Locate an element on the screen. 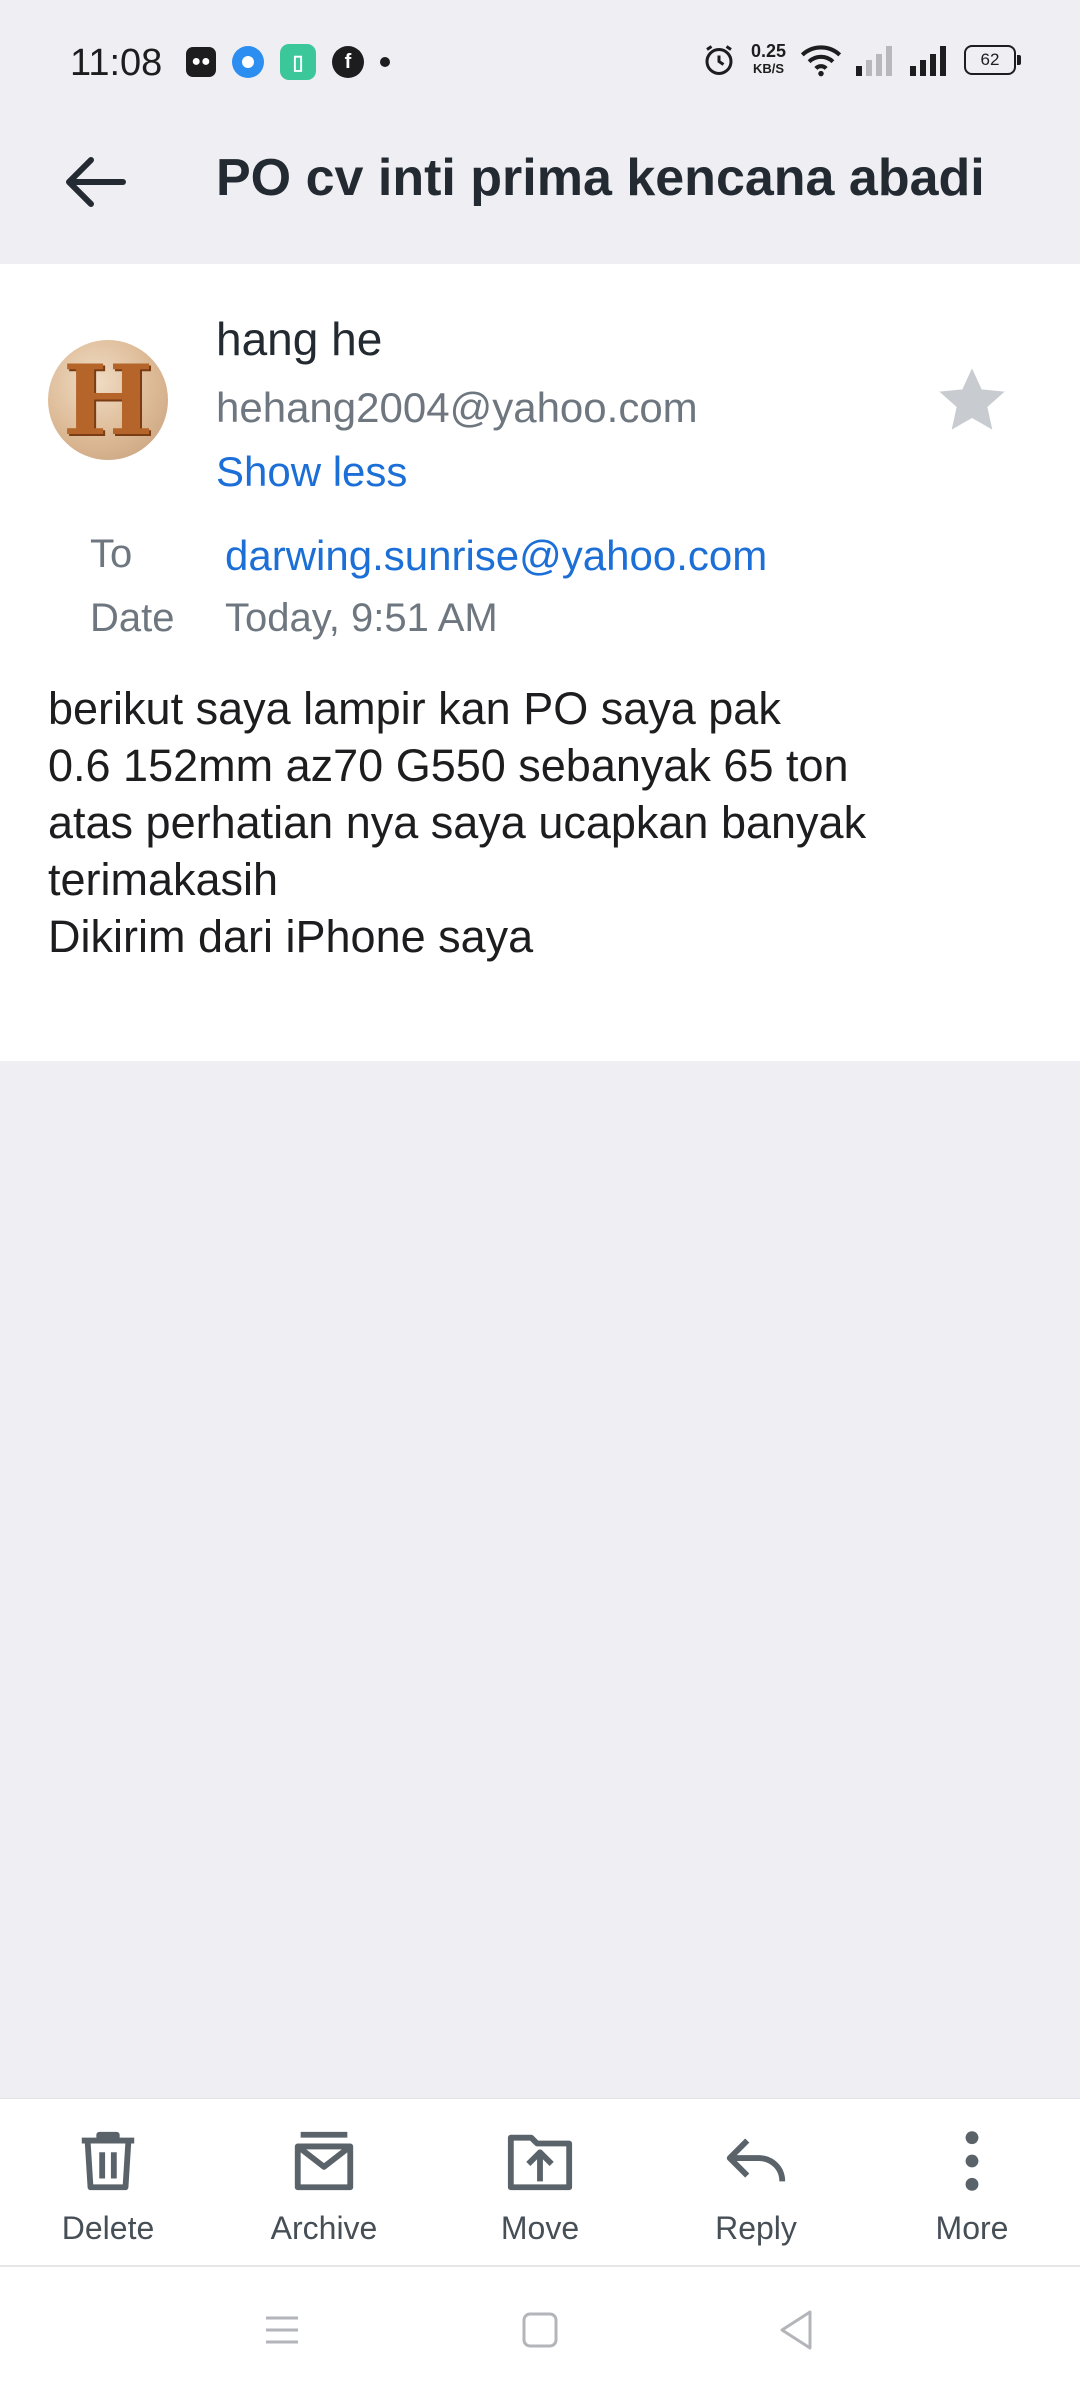  more-vertical-icon is located at coordinates (972, 2161).